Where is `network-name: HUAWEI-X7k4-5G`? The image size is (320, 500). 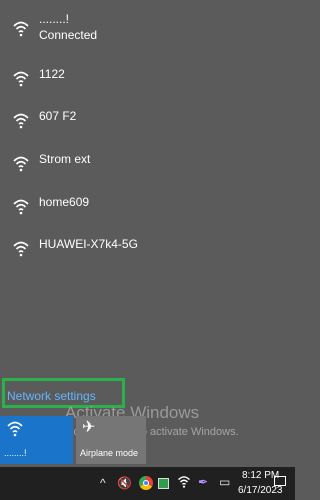
network-name: HUAWEI-X7k4-5G is located at coordinates (88, 244).